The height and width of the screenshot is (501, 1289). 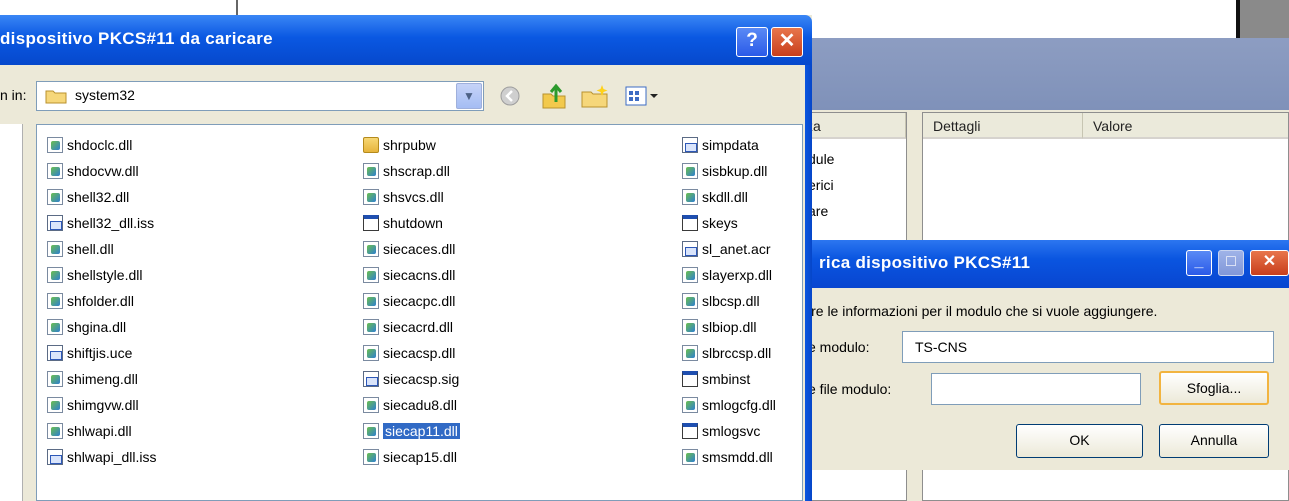 What do you see at coordinates (89, 431) in the screenshot?
I see `file-item: shlwapi.dll` at bounding box center [89, 431].